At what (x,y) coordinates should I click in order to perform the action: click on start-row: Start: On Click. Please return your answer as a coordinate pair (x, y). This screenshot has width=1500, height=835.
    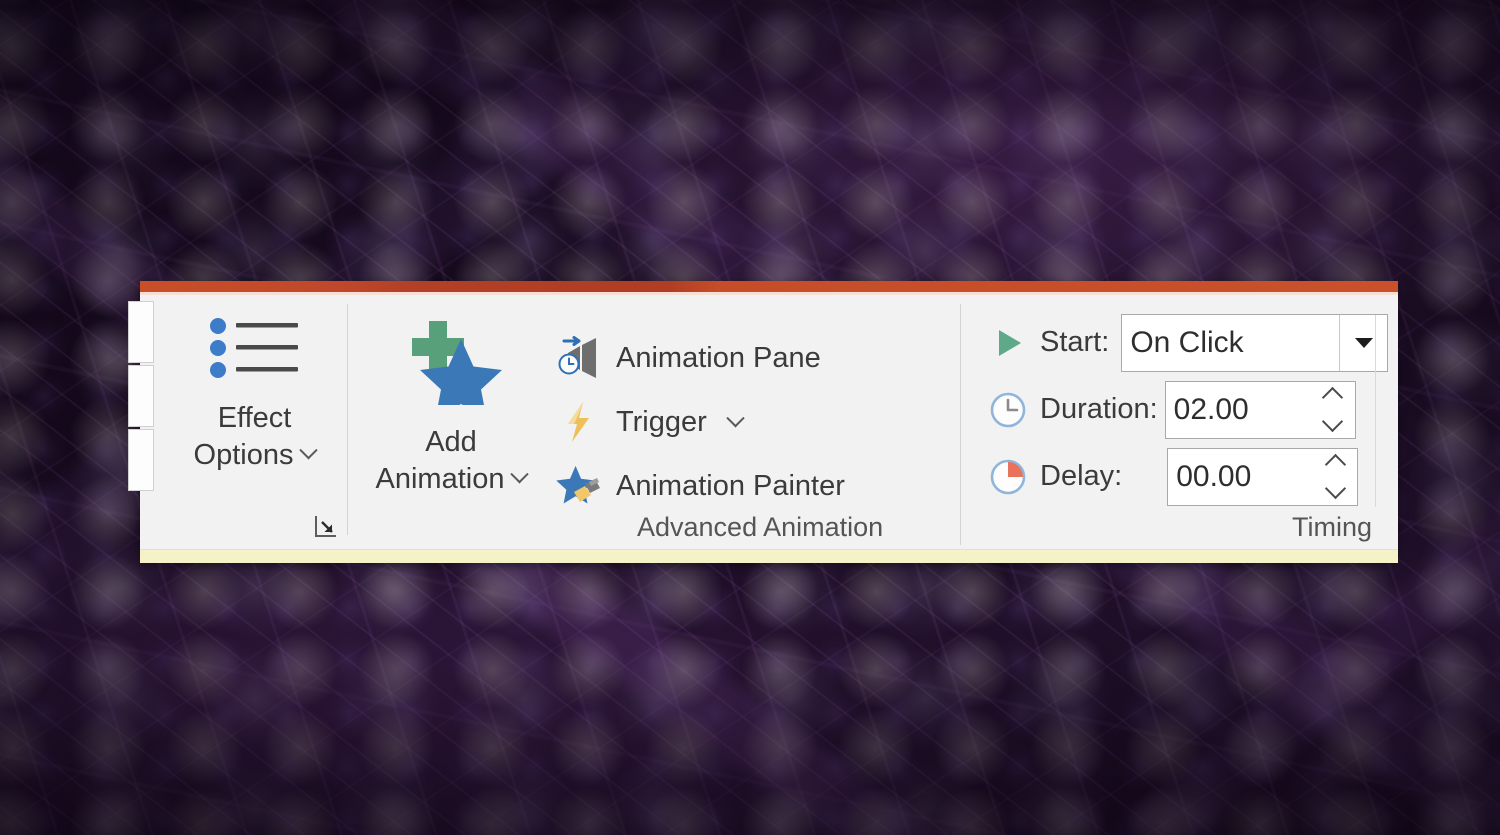
    Looking at the image, I should click on (1191, 342).